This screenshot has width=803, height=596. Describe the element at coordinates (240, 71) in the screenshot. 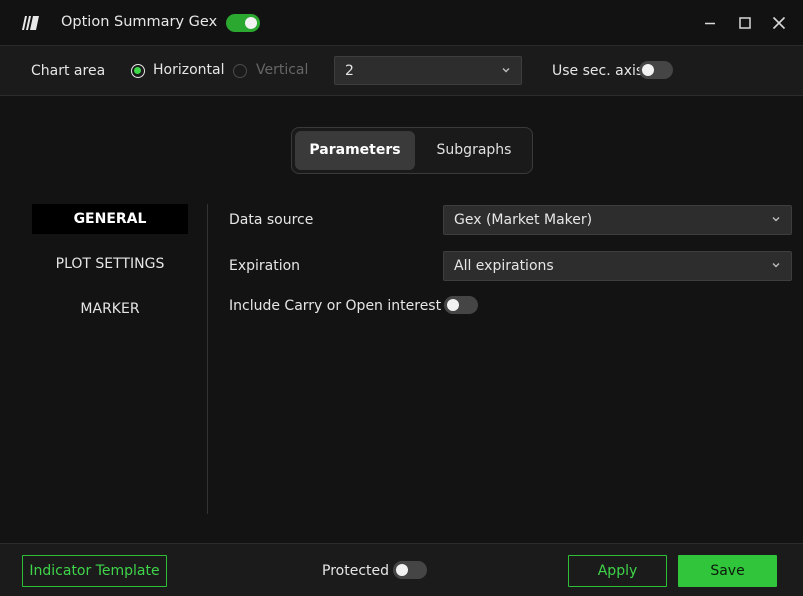

I see `vertical-radio` at that location.